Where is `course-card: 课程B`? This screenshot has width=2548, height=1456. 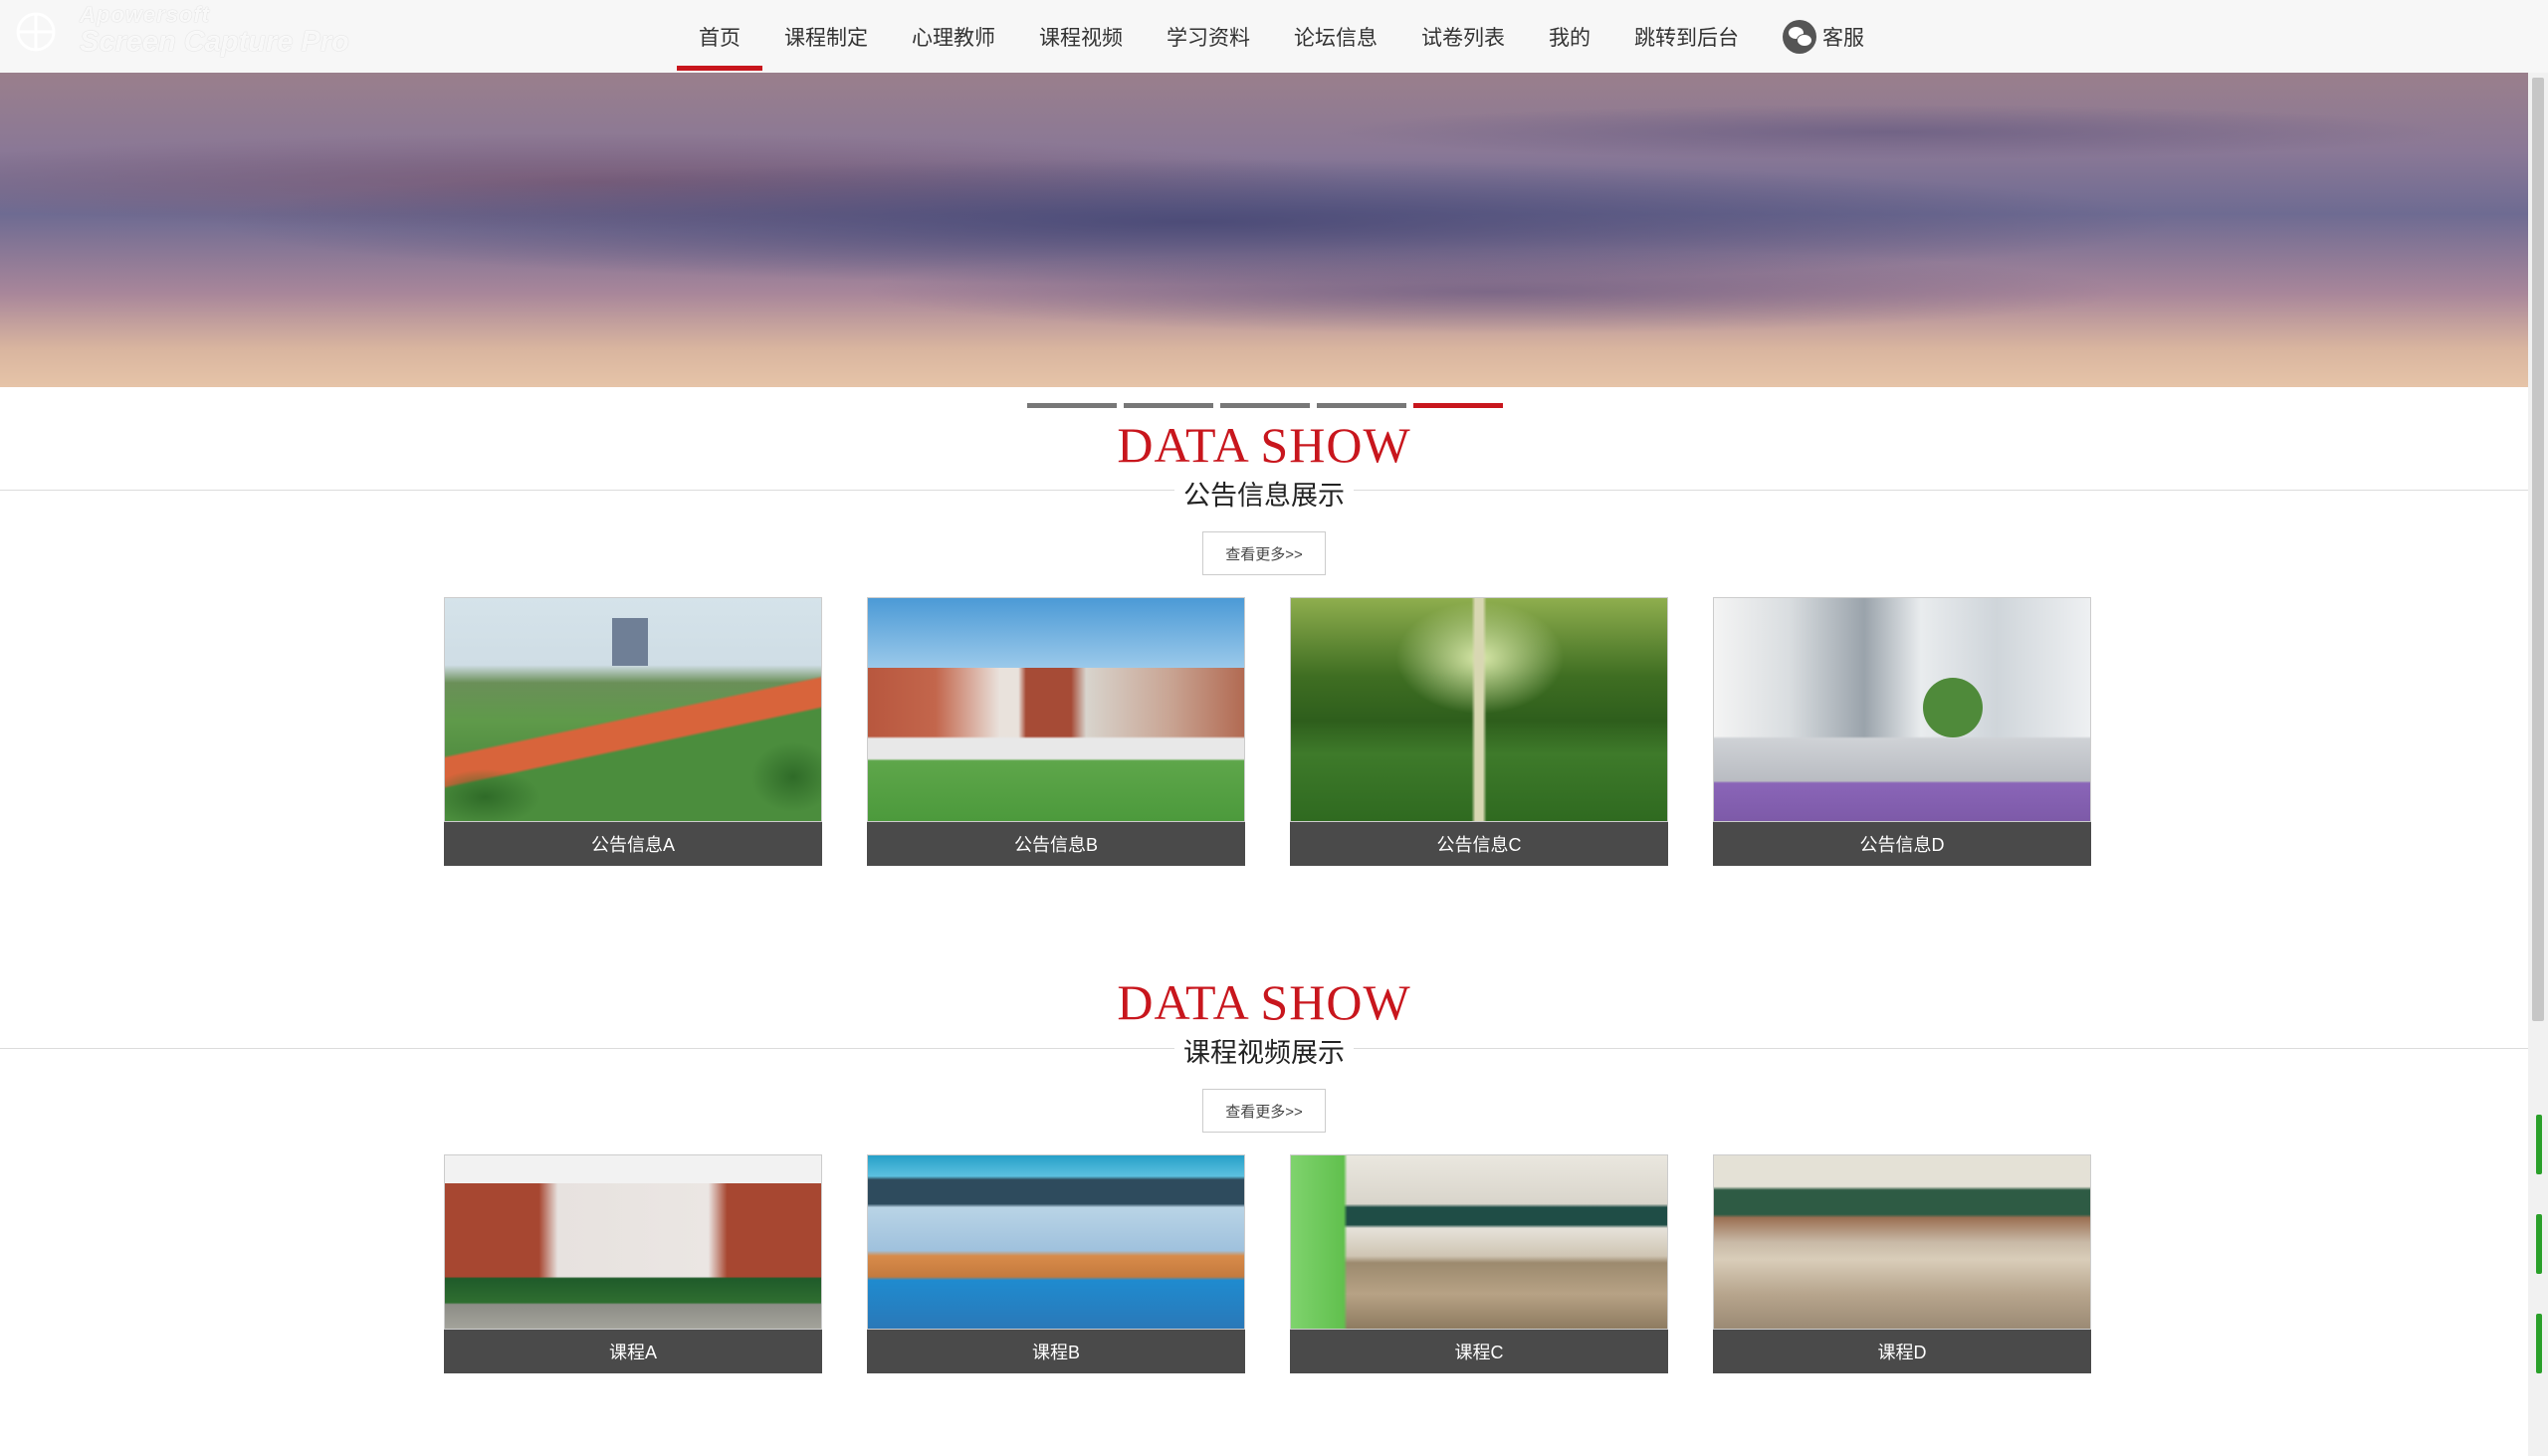
course-card: 课程B is located at coordinates (1056, 1263).